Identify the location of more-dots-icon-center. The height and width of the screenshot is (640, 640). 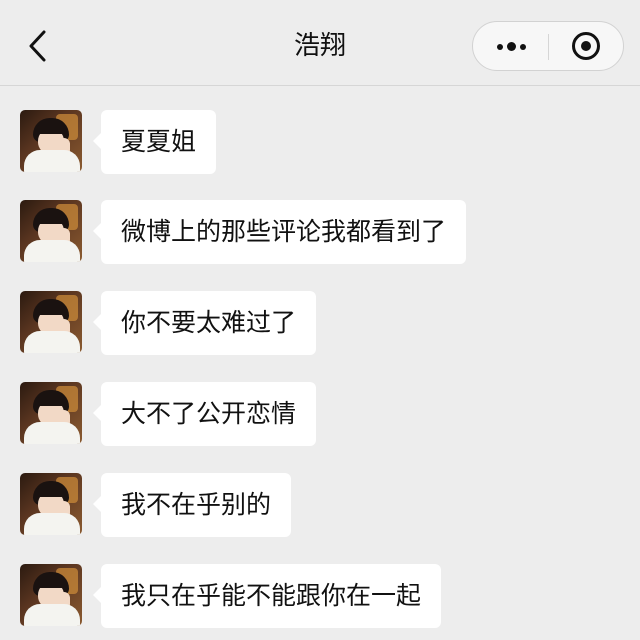
(511, 46).